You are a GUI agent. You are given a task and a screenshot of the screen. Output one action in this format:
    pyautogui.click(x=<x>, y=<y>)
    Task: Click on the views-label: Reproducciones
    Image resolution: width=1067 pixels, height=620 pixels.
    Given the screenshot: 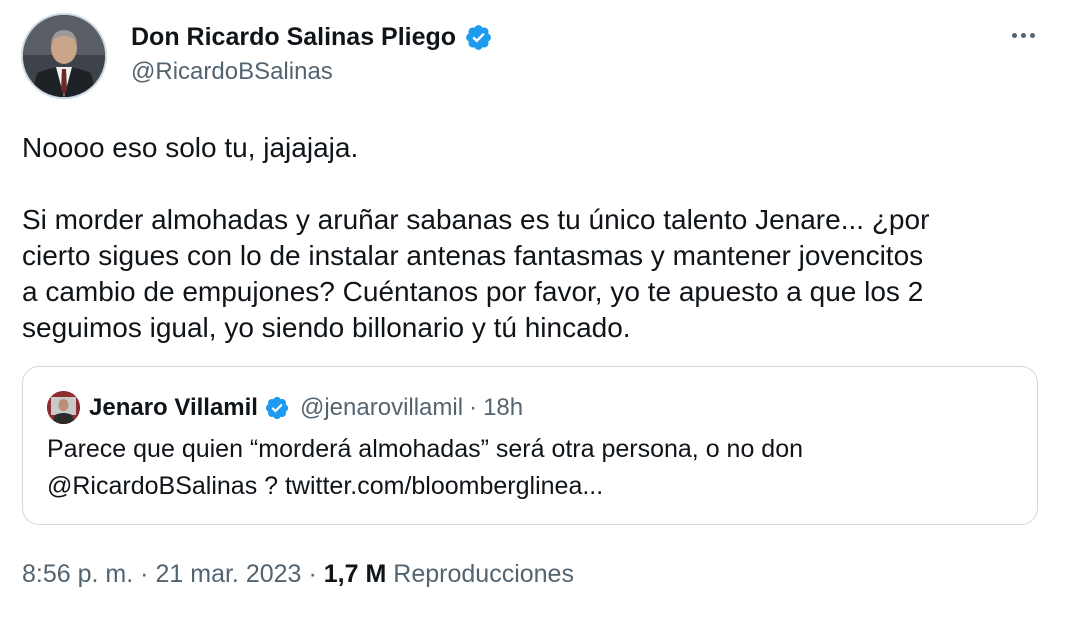 What is the action you would take?
    pyautogui.click(x=483, y=573)
    